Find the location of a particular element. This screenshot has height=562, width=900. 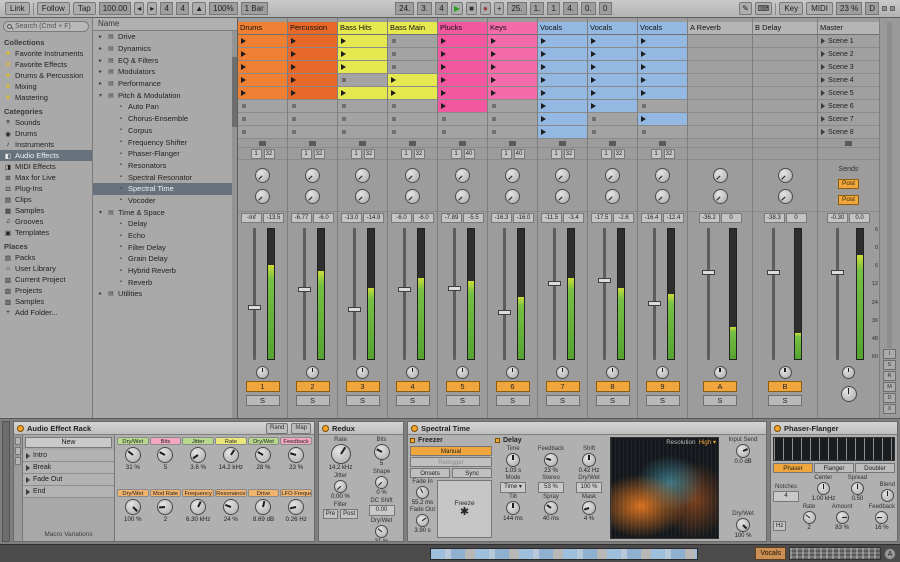

fade-out-knob is located at coordinates (422, 520).